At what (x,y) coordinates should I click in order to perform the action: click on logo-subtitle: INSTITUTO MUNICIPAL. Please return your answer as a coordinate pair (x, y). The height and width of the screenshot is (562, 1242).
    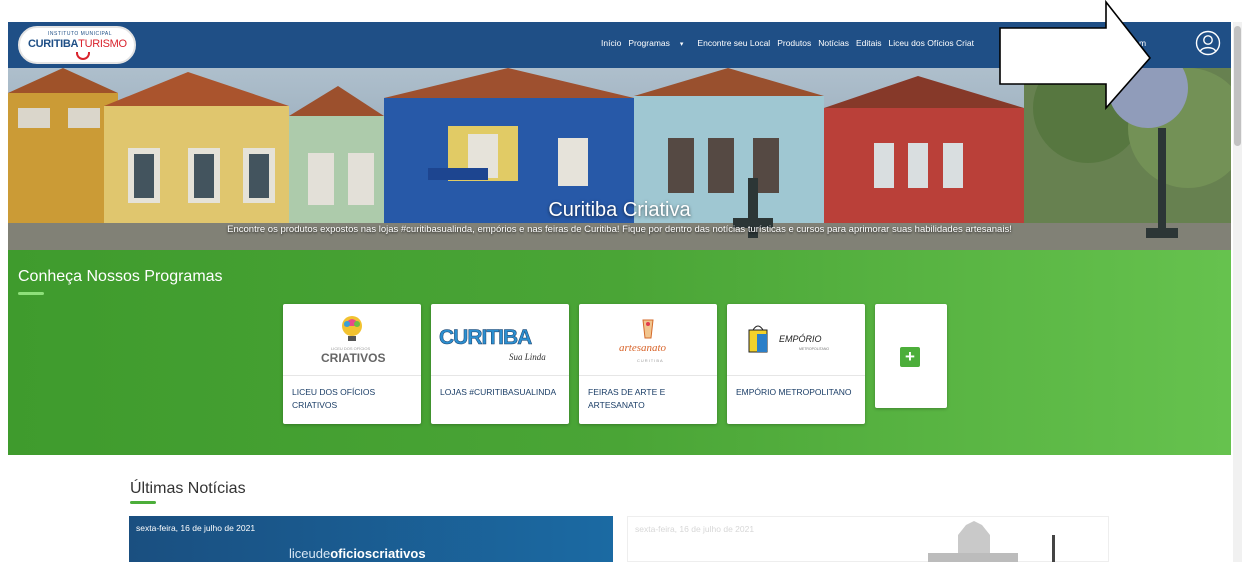
    Looking at the image, I should click on (80, 34).